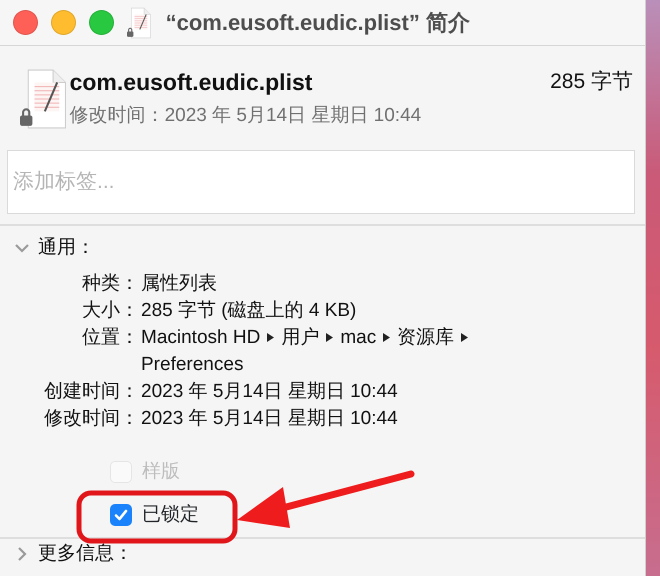 This screenshot has height=576, width=660. Describe the element at coordinates (110, 284) in the screenshot. I see `field-label: 种类：` at that location.